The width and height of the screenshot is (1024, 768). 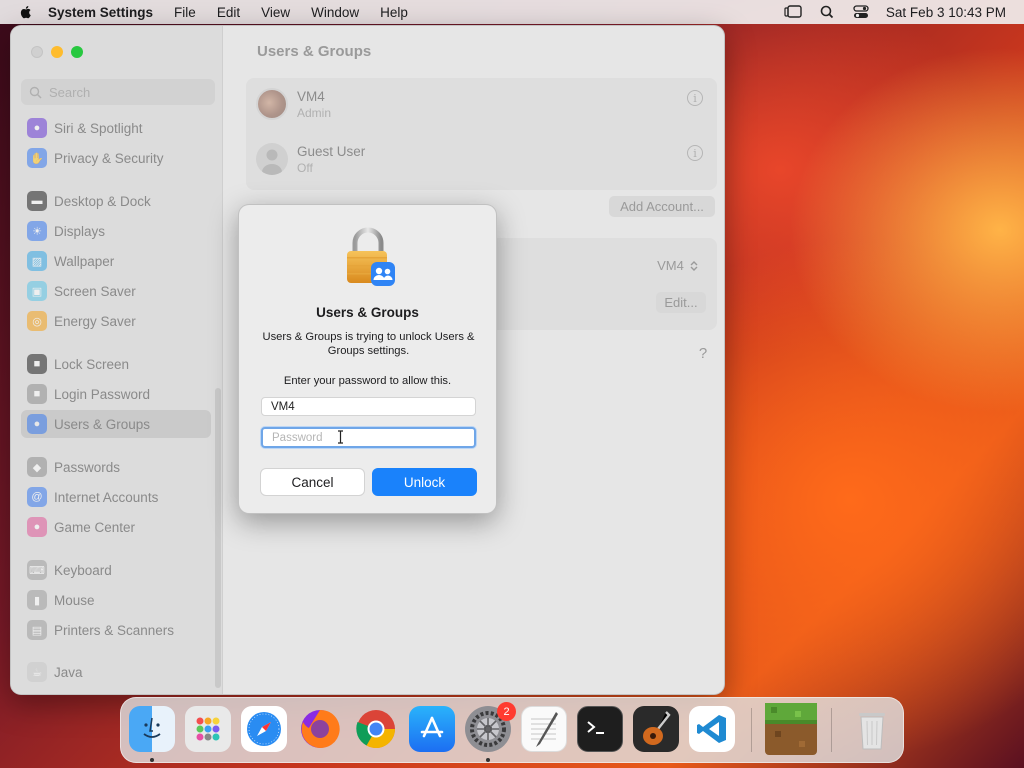 What do you see at coordinates (80, 231) in the screenshot?
I see `sidebar-item-label: Displays` at bounding box center [80, 231].